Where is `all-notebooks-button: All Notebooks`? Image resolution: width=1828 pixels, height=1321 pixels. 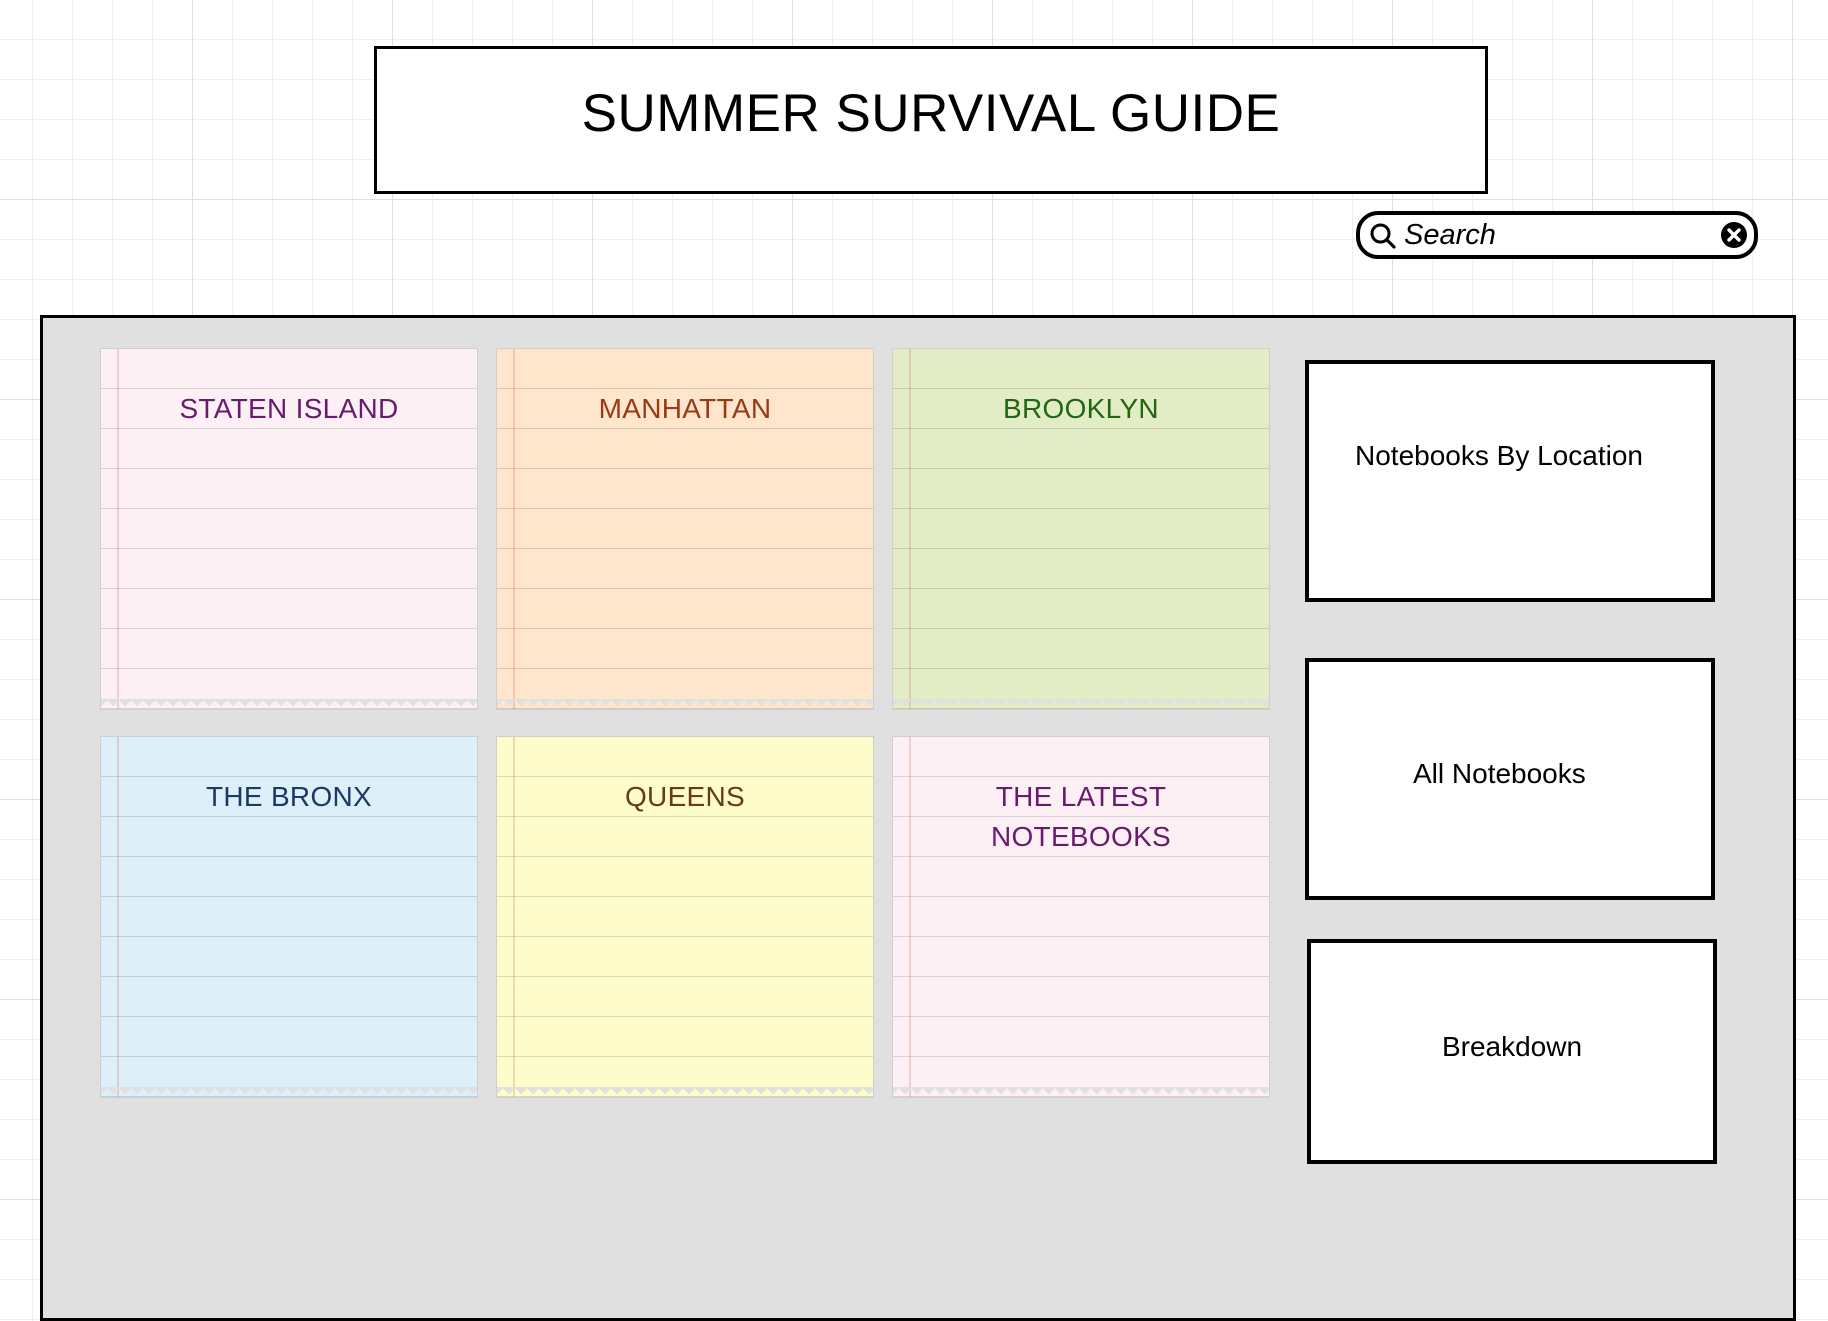
all-notebooks-button: All Notebooks is located at coordinates (1510, 779).